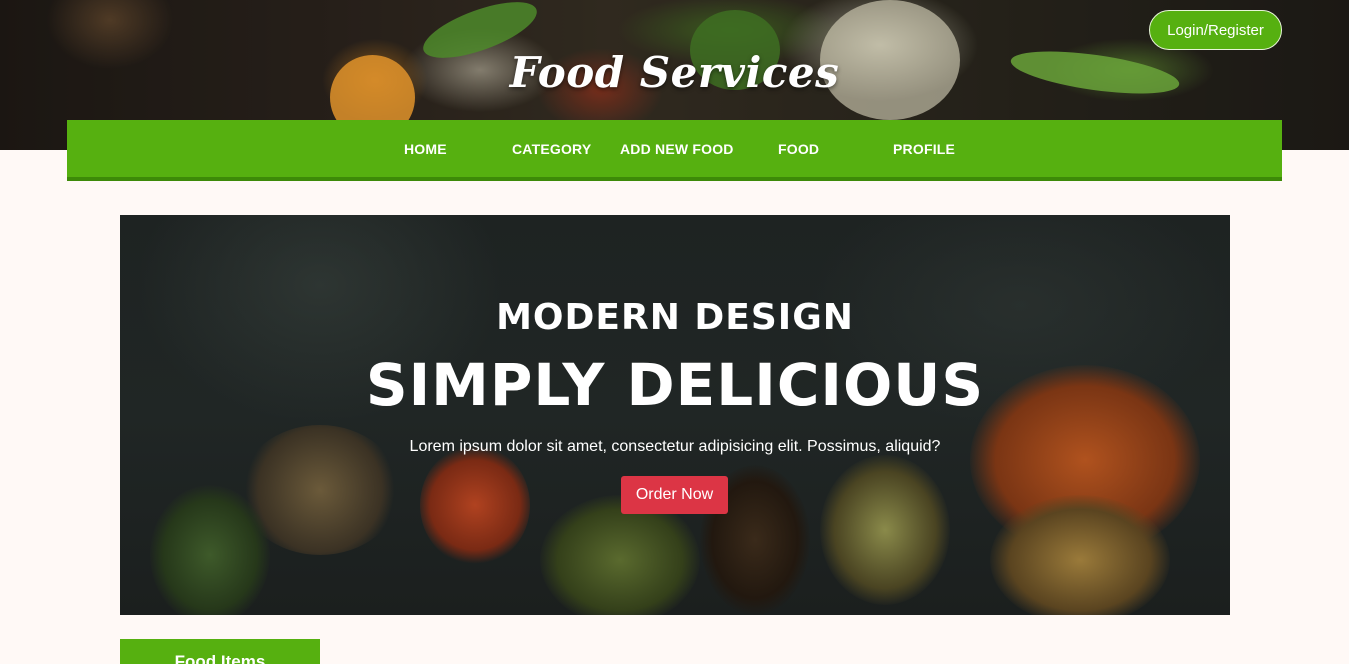 The height and width of the screenshot is (664, 1349). I want to click on order-now-button: Order Now, so click(674, 495).